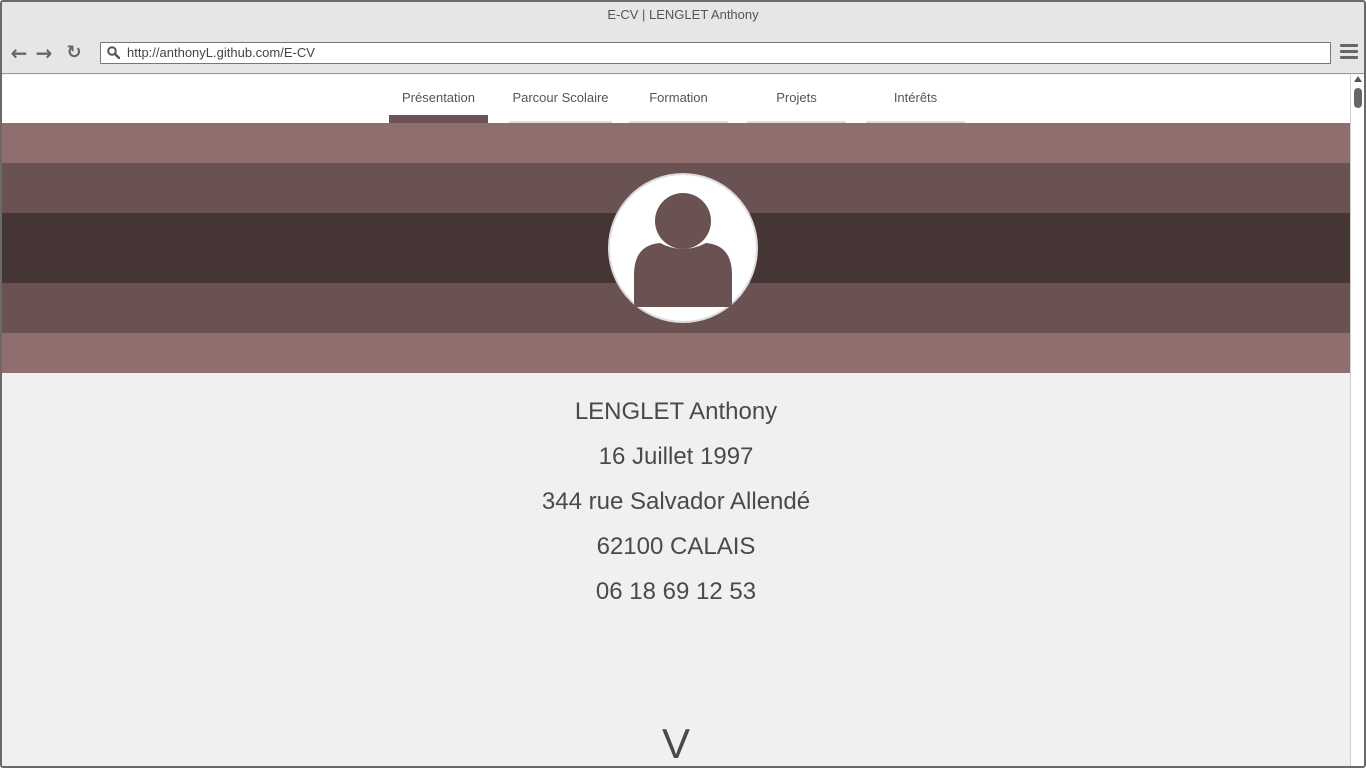 The image size is (1366, 768). I want to click on page-scrollbar, so click(1357, 420).